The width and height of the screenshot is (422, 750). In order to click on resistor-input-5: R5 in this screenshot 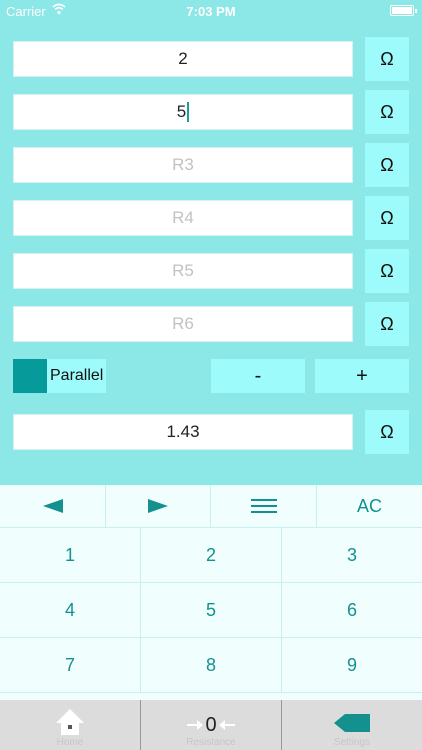, I will do `click(183, 271)`.